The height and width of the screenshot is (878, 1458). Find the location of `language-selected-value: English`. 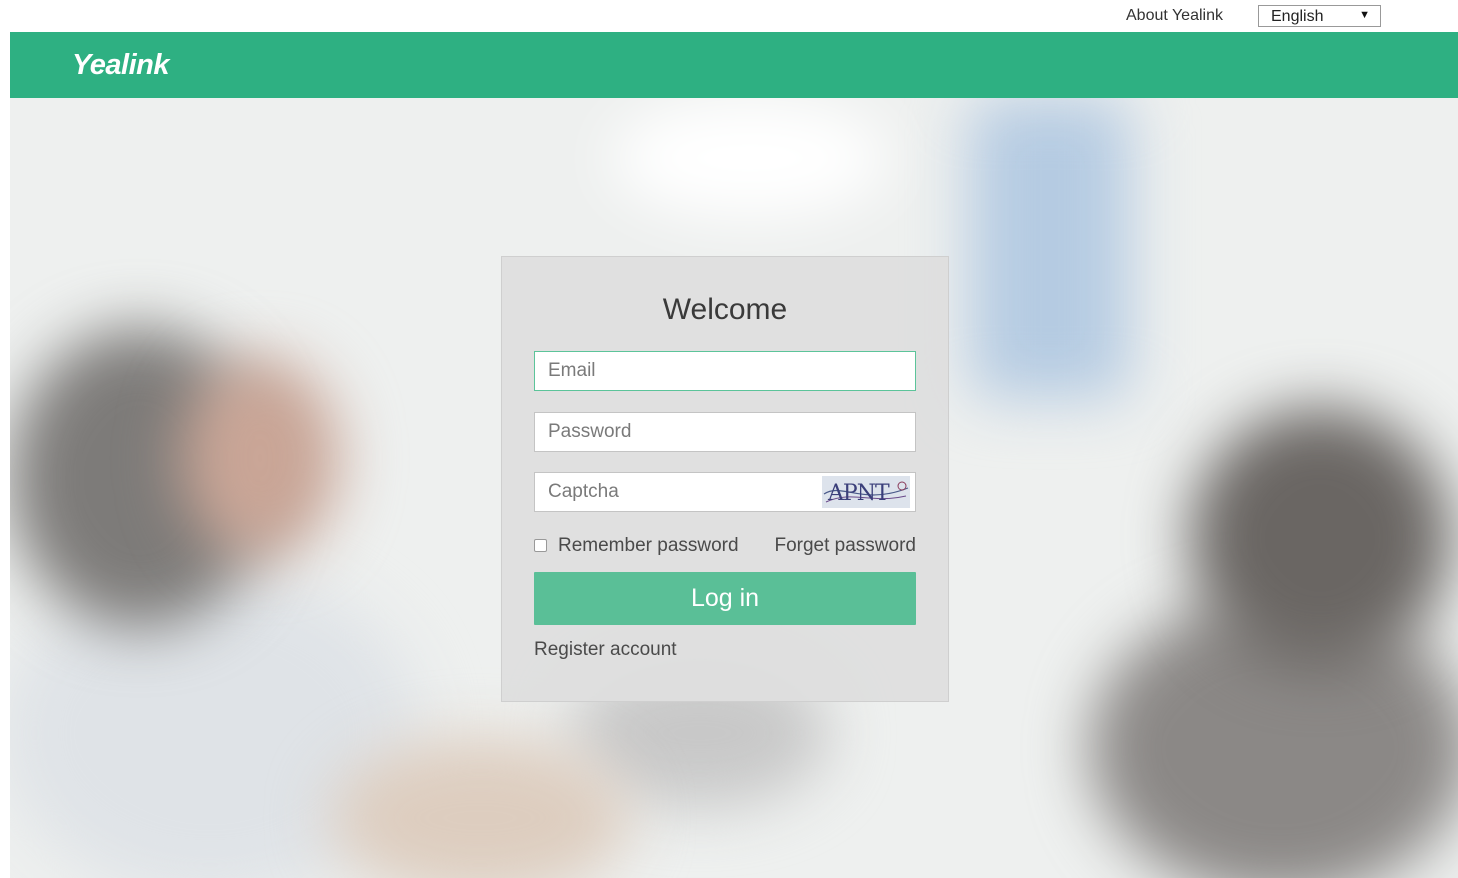

language-selected-value: English is located at coordinates (1297, 16).